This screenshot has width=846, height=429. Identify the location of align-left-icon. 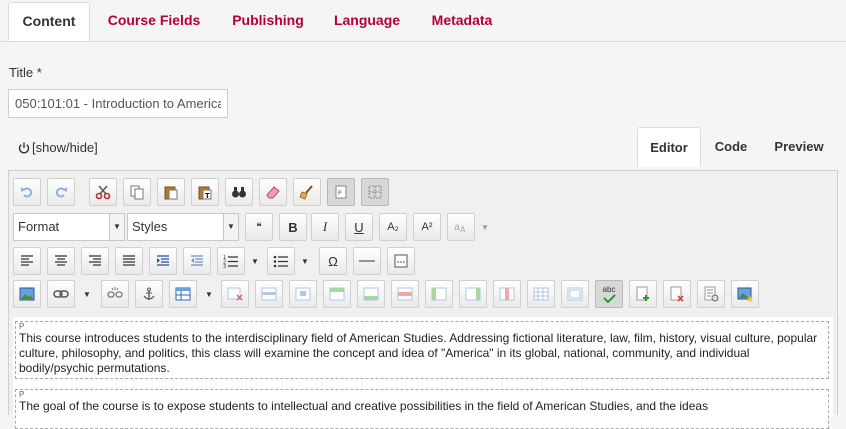
(27, 260).